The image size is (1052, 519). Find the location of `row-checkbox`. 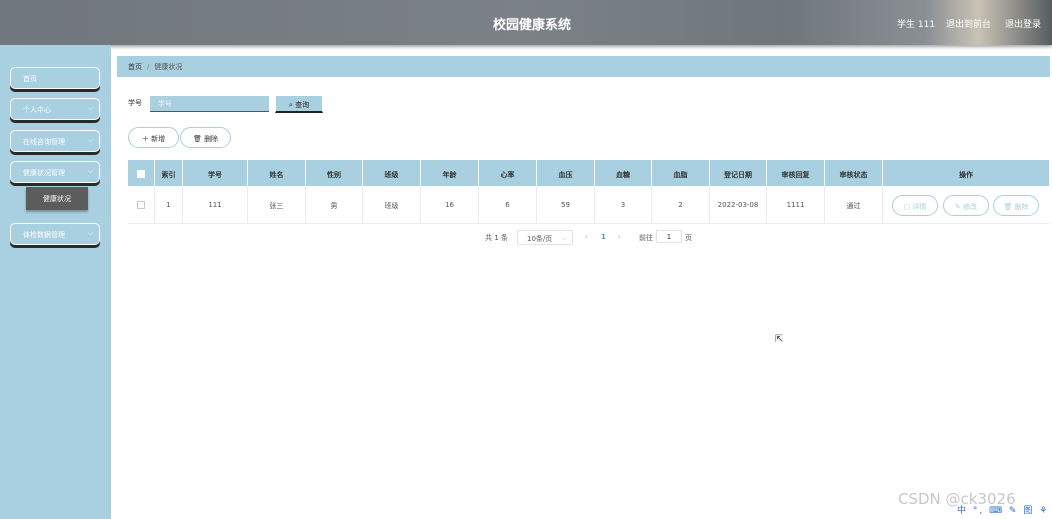

row-checkbox is located at coordinates (141, 205).